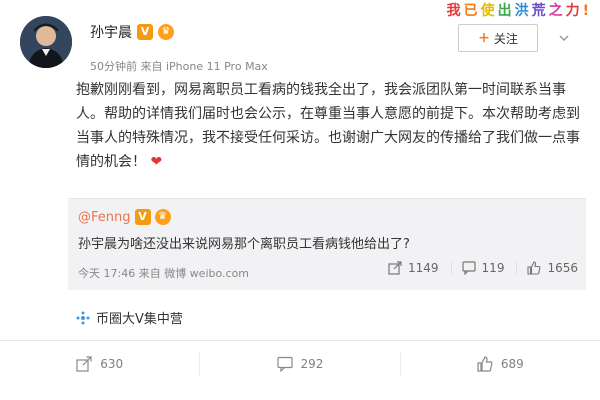 The width and height of the screenshot is (600, 400). I want to click on topic-tag: 币圈大V集中营, so click(129, 317).